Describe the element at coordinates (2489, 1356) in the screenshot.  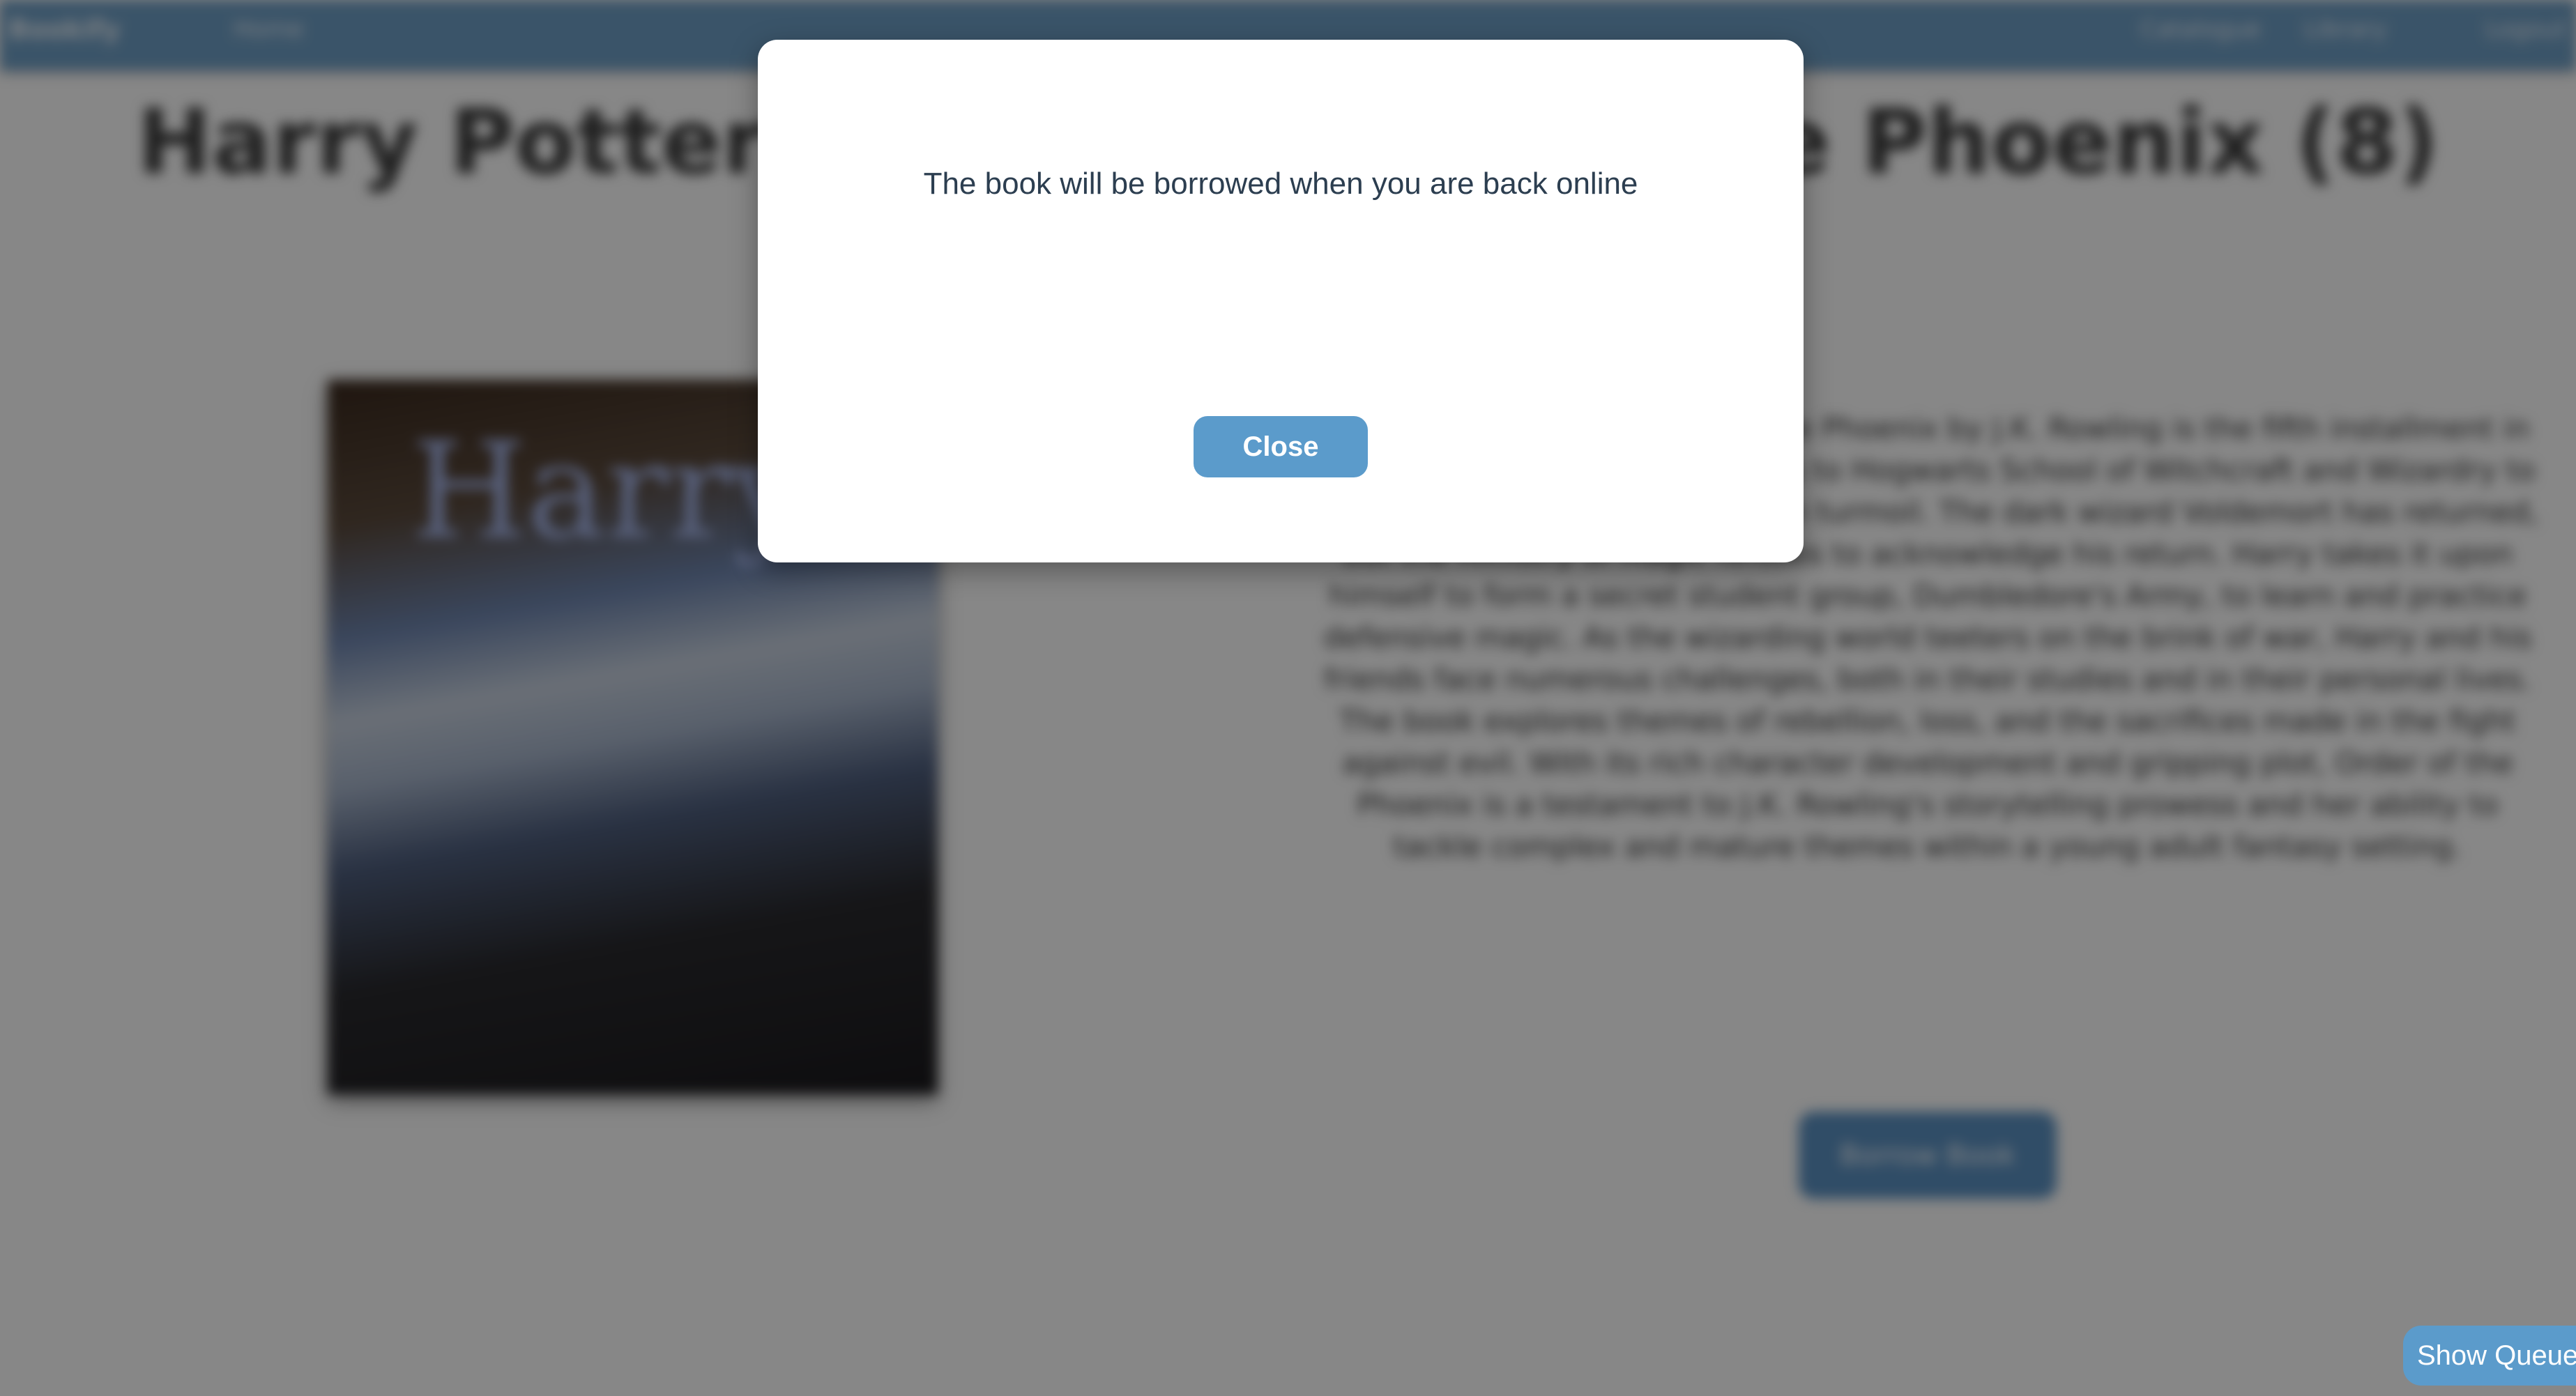
I see `show-queue-button: Show Queue` at that location.